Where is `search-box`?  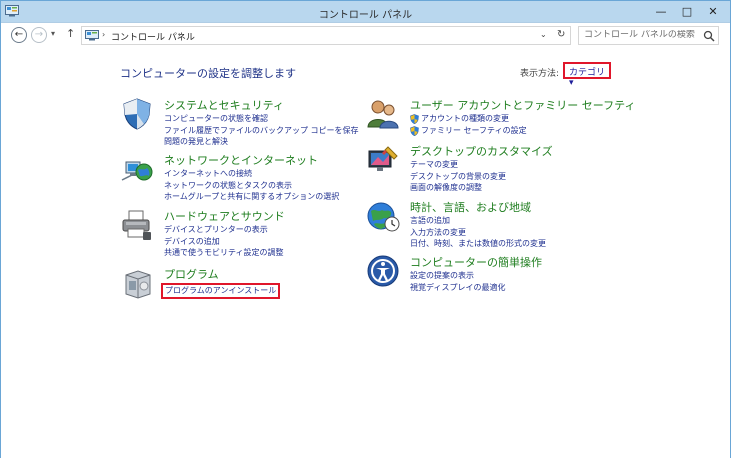
search-box is located at coordinates (648, 35).